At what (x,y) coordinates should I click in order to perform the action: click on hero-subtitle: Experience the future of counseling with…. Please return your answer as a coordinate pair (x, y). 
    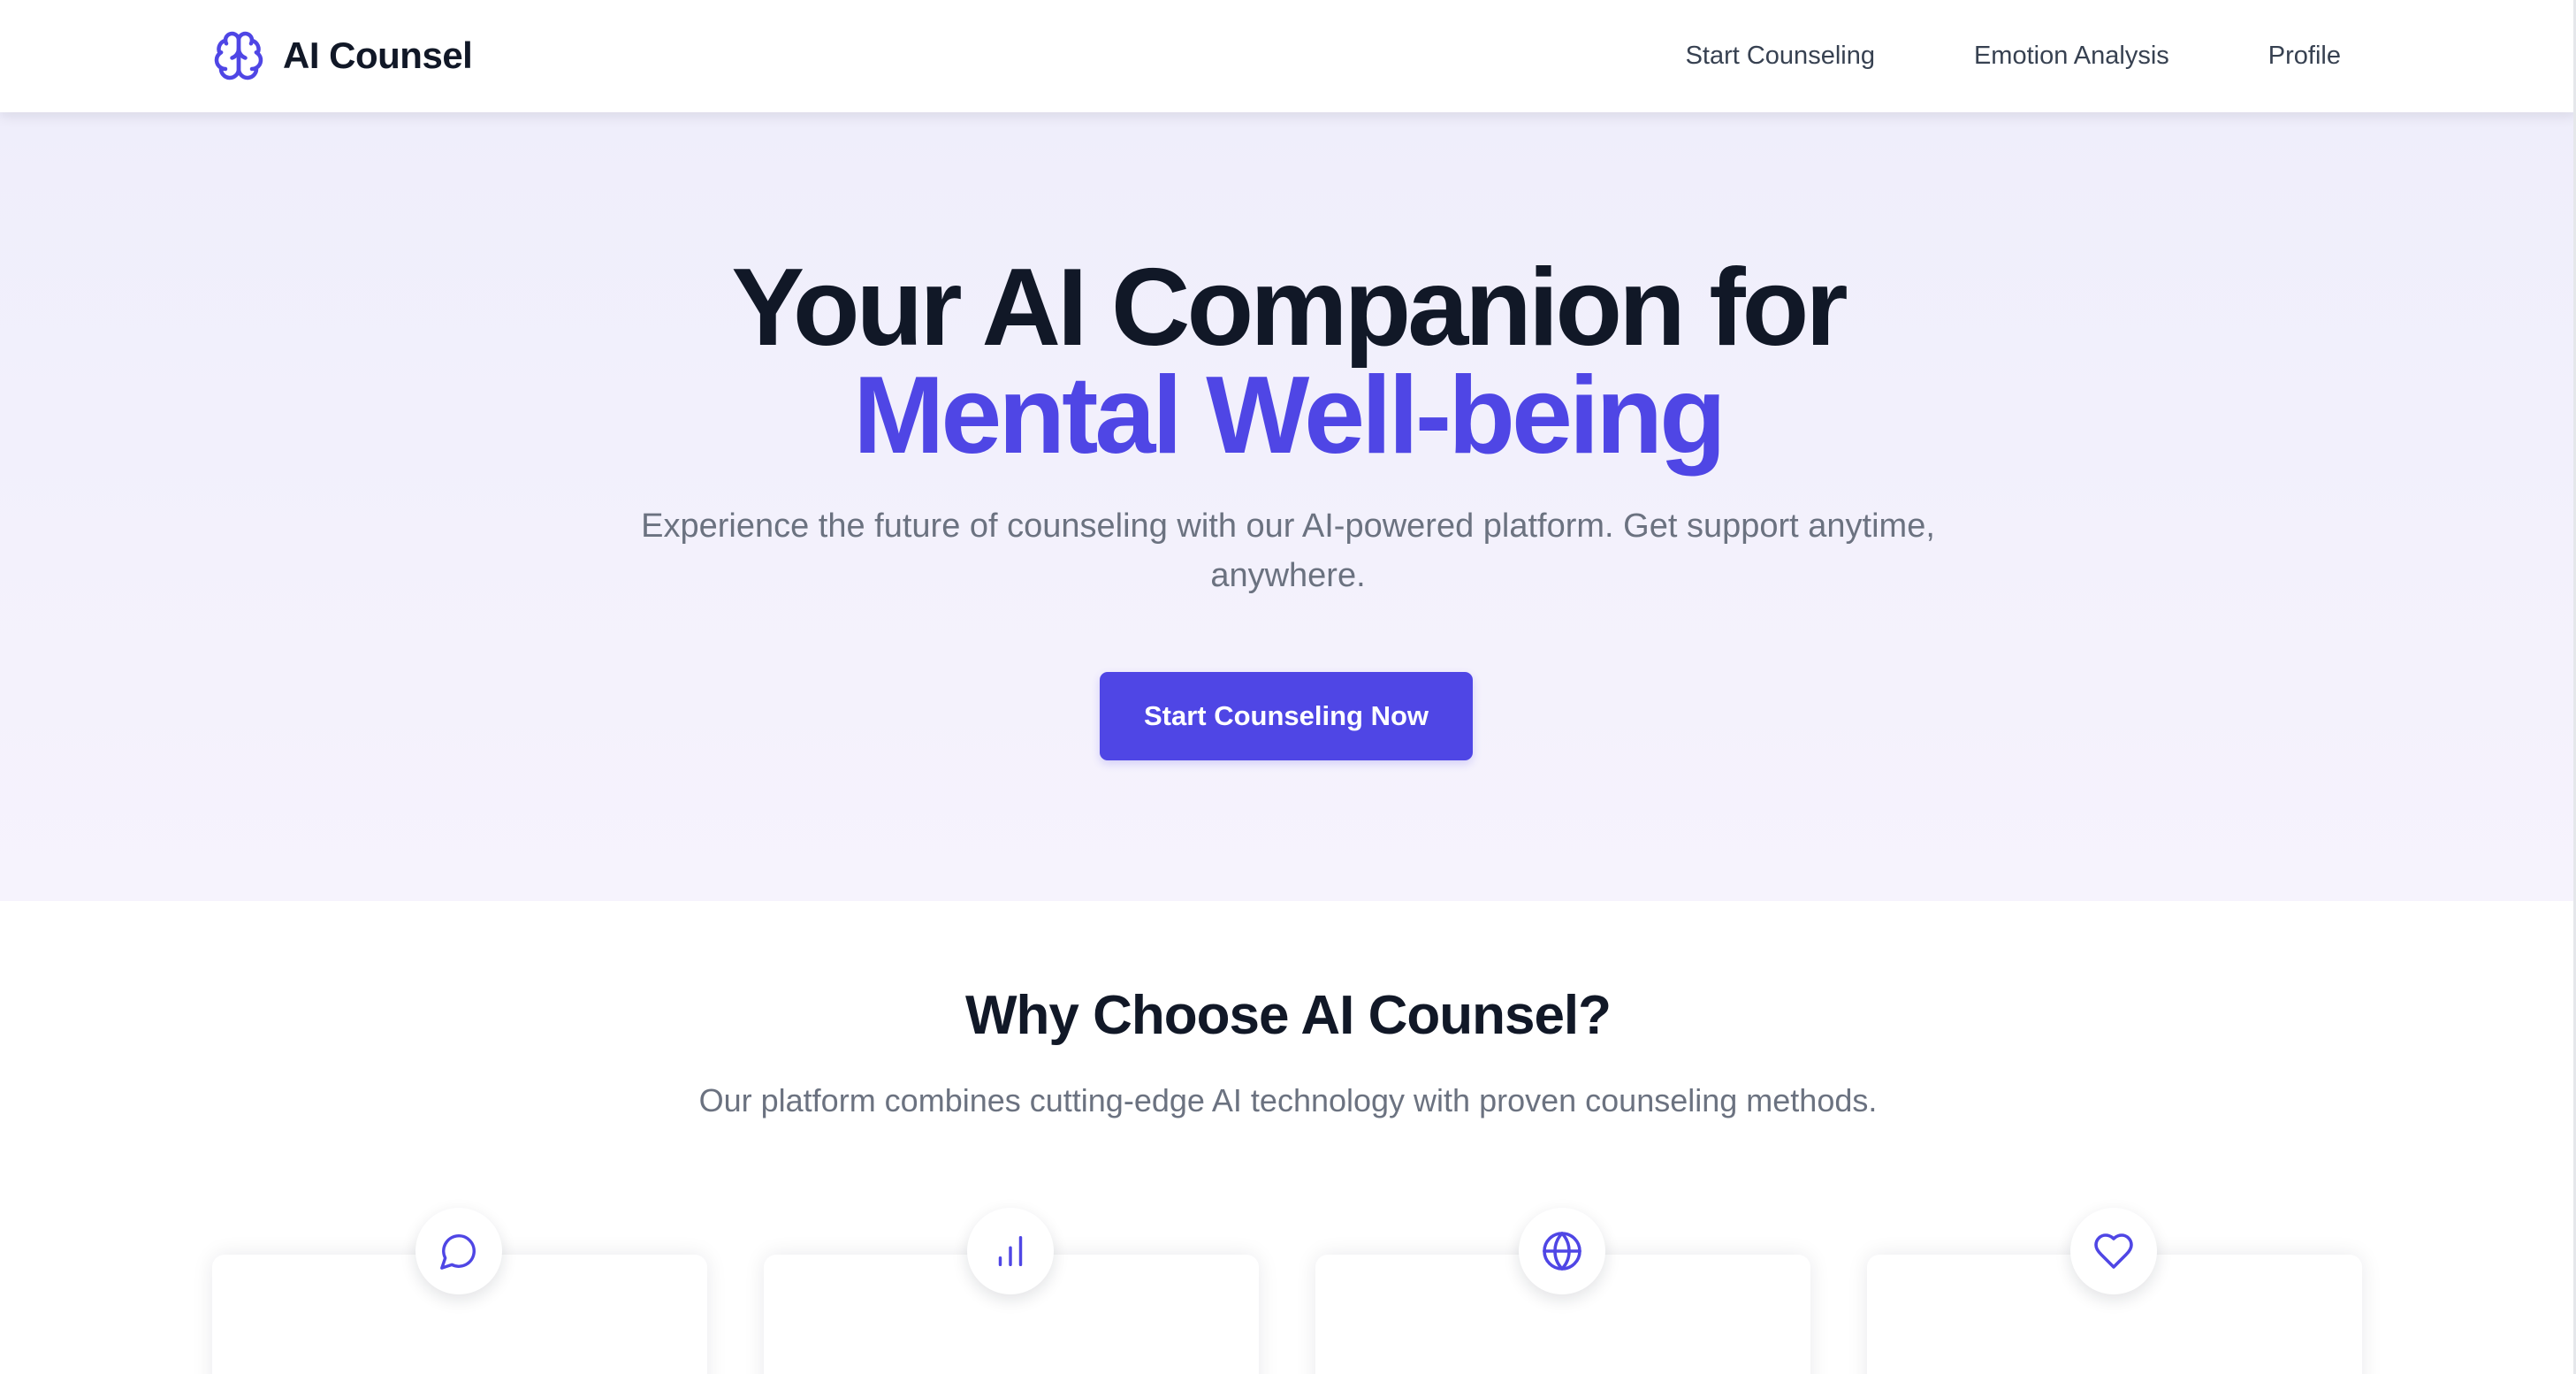
    Looking at the image, I should click on (1288, 551).